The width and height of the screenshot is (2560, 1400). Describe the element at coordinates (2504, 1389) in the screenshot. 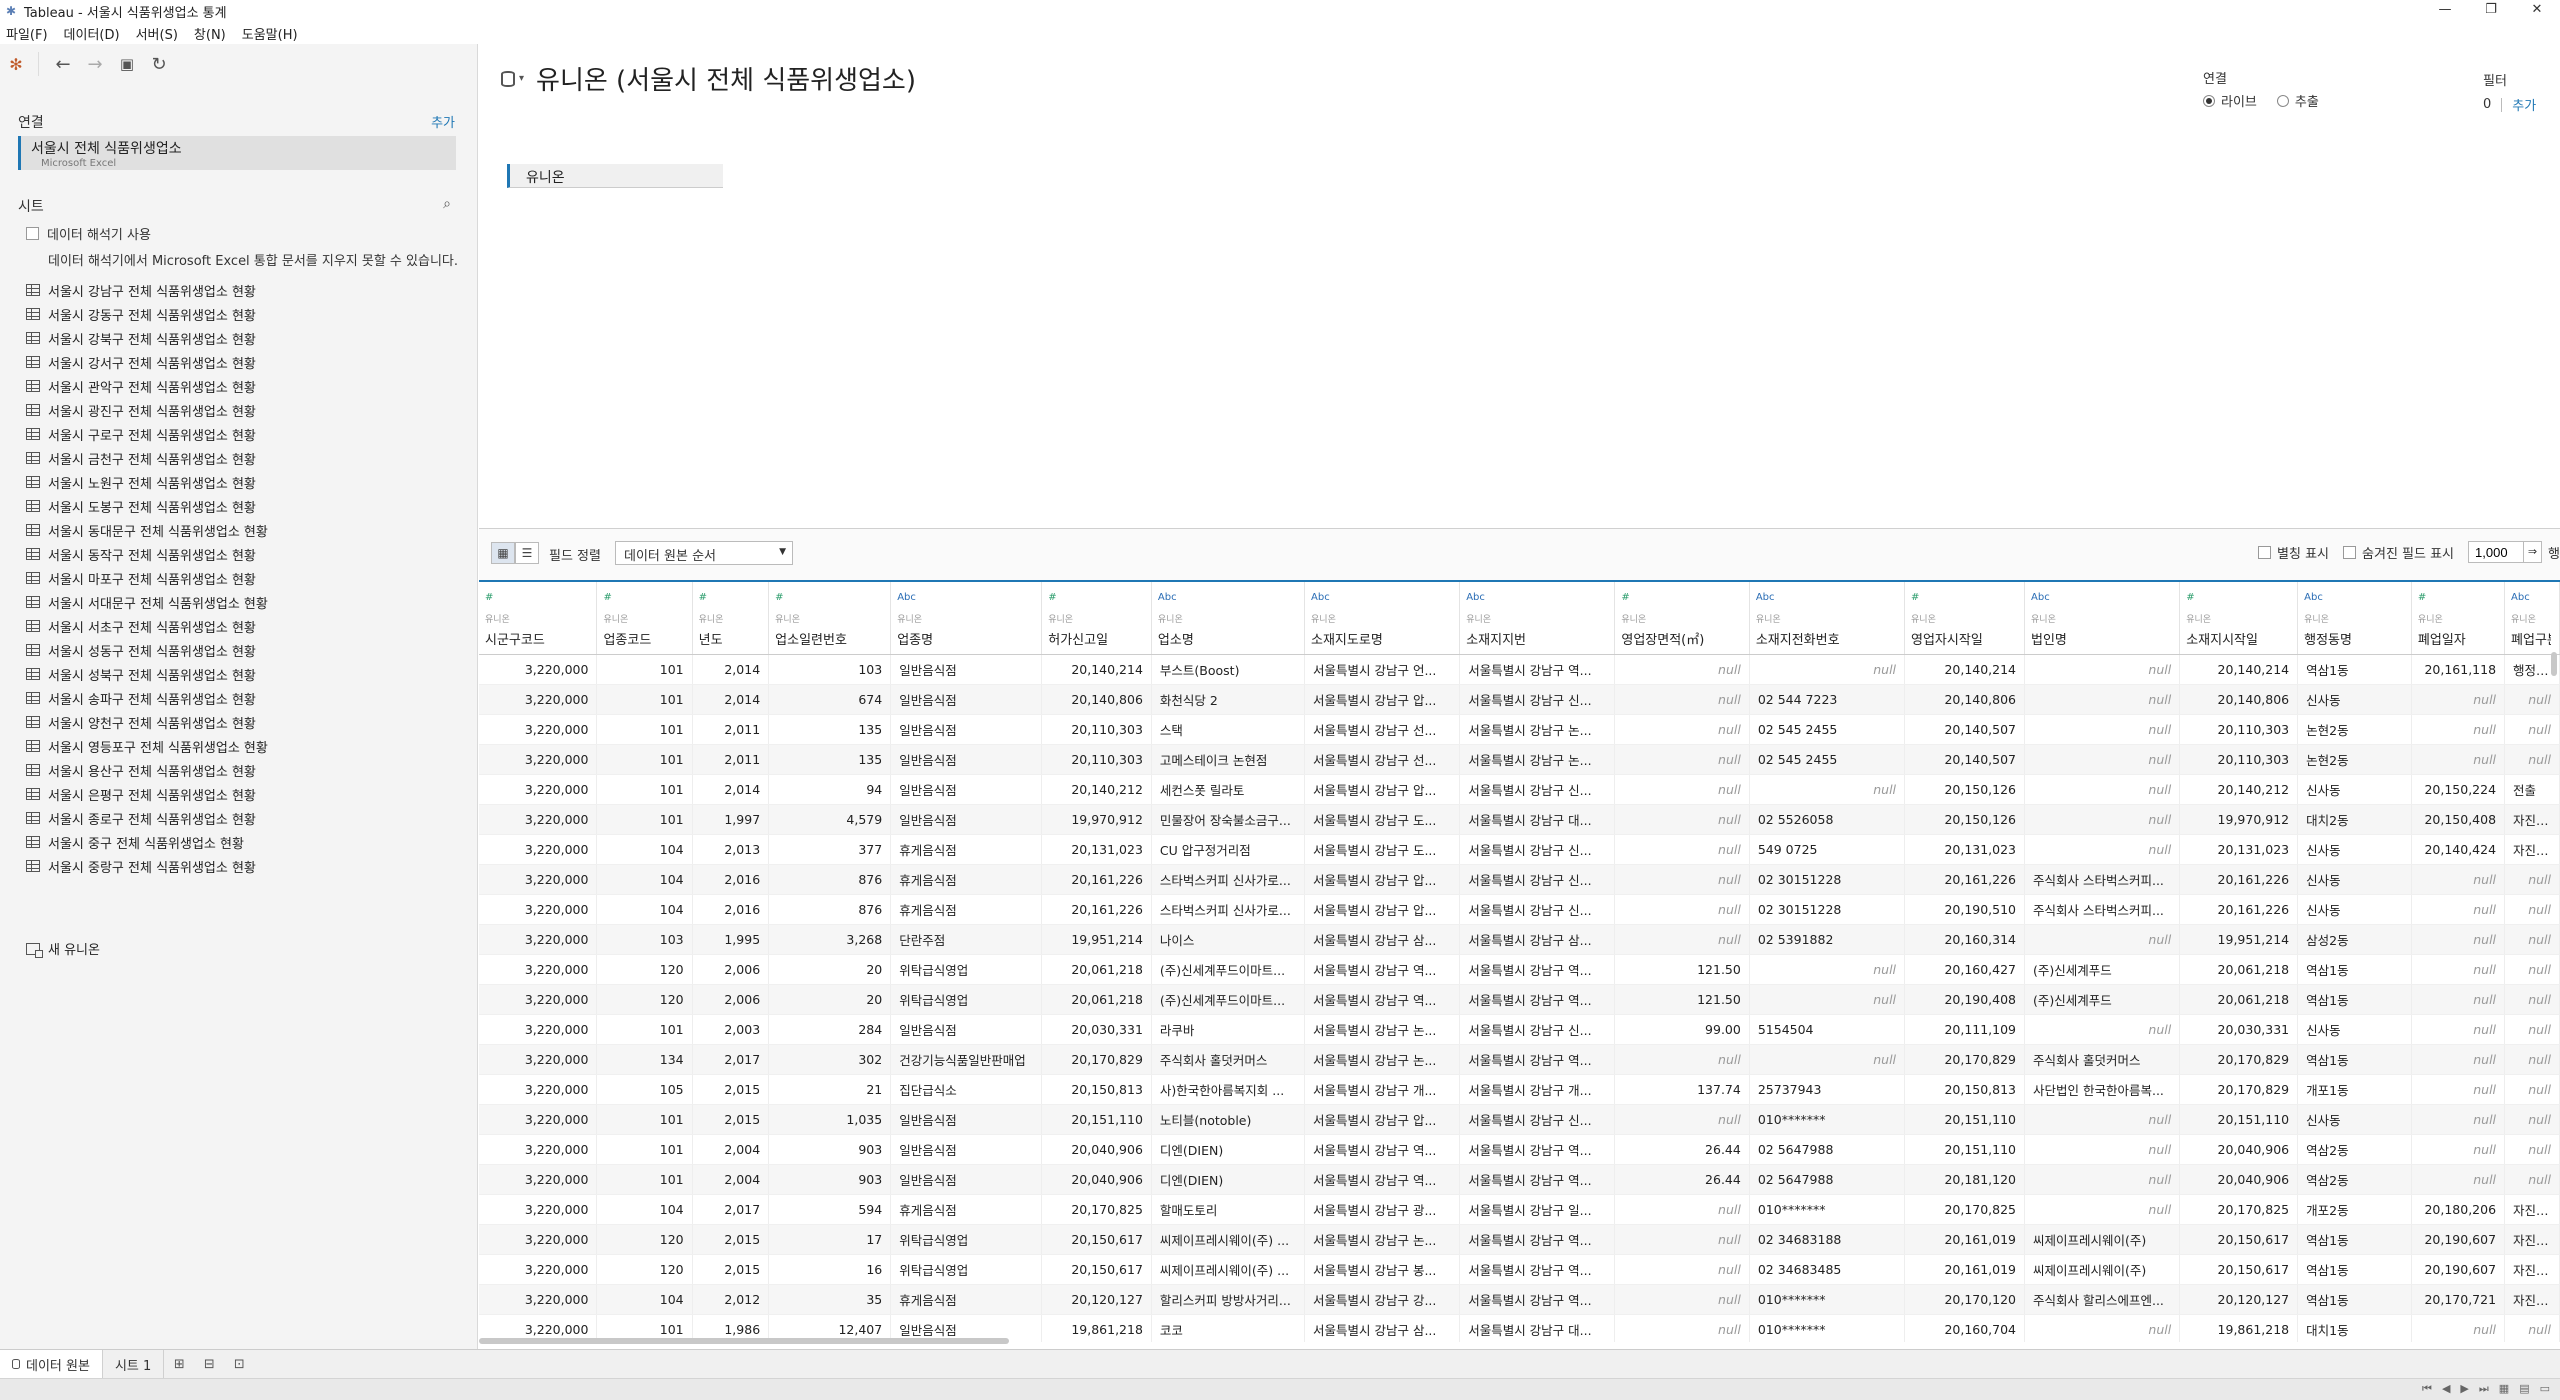

I see `sheet-sorter-icon: ▦` at that location.